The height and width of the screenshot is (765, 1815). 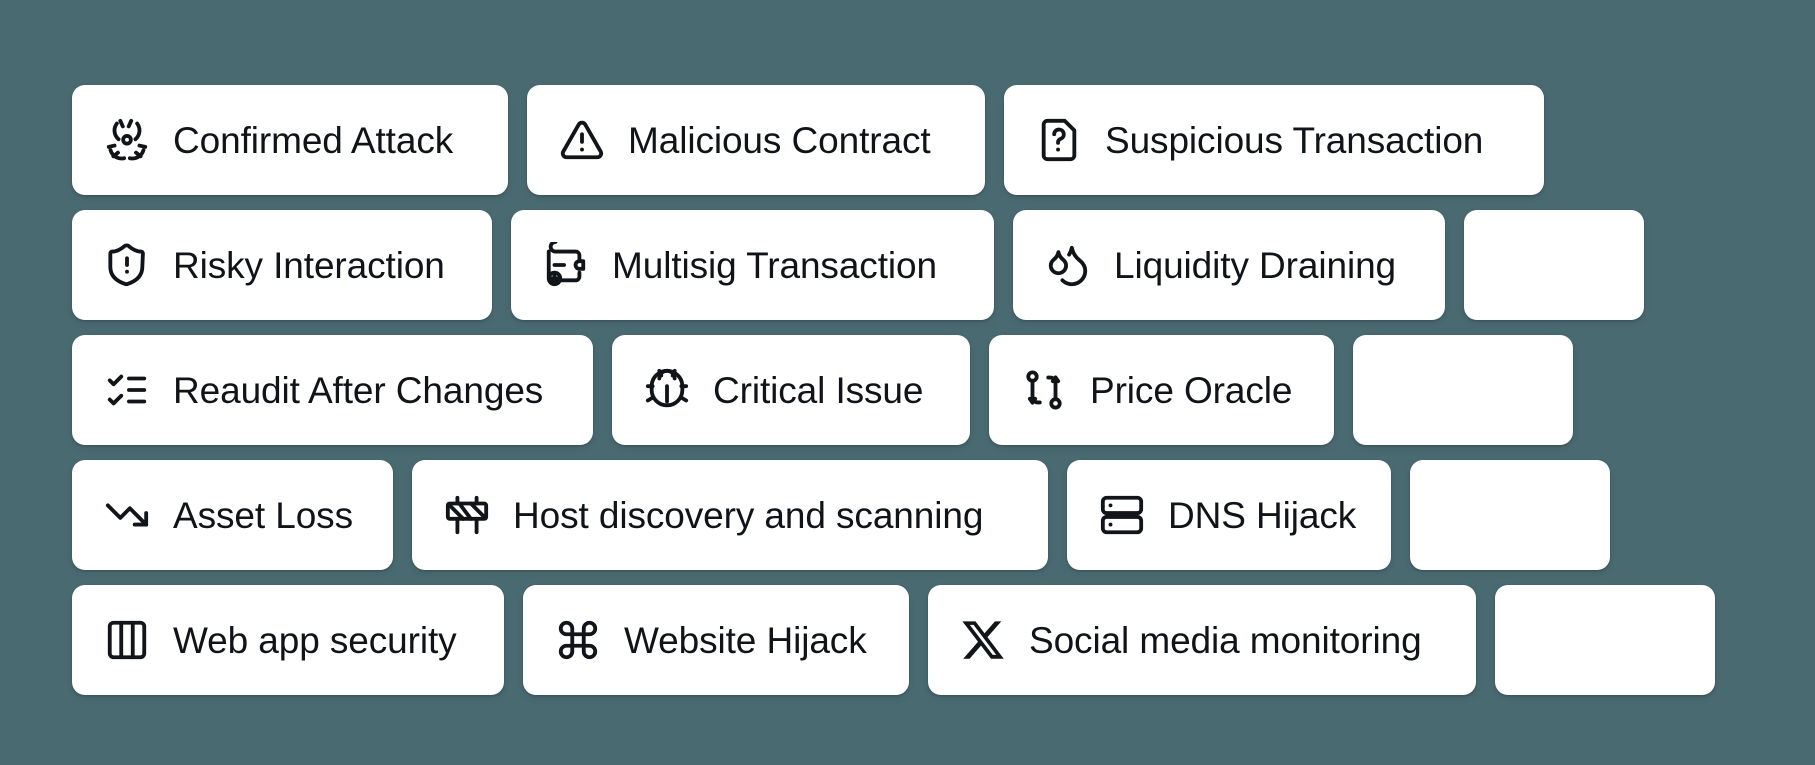 What do you see at coordinates (818, 390) in the screenshot?
I see `tag-chip-label: Critical Issue` at bounding box center [818, 390].